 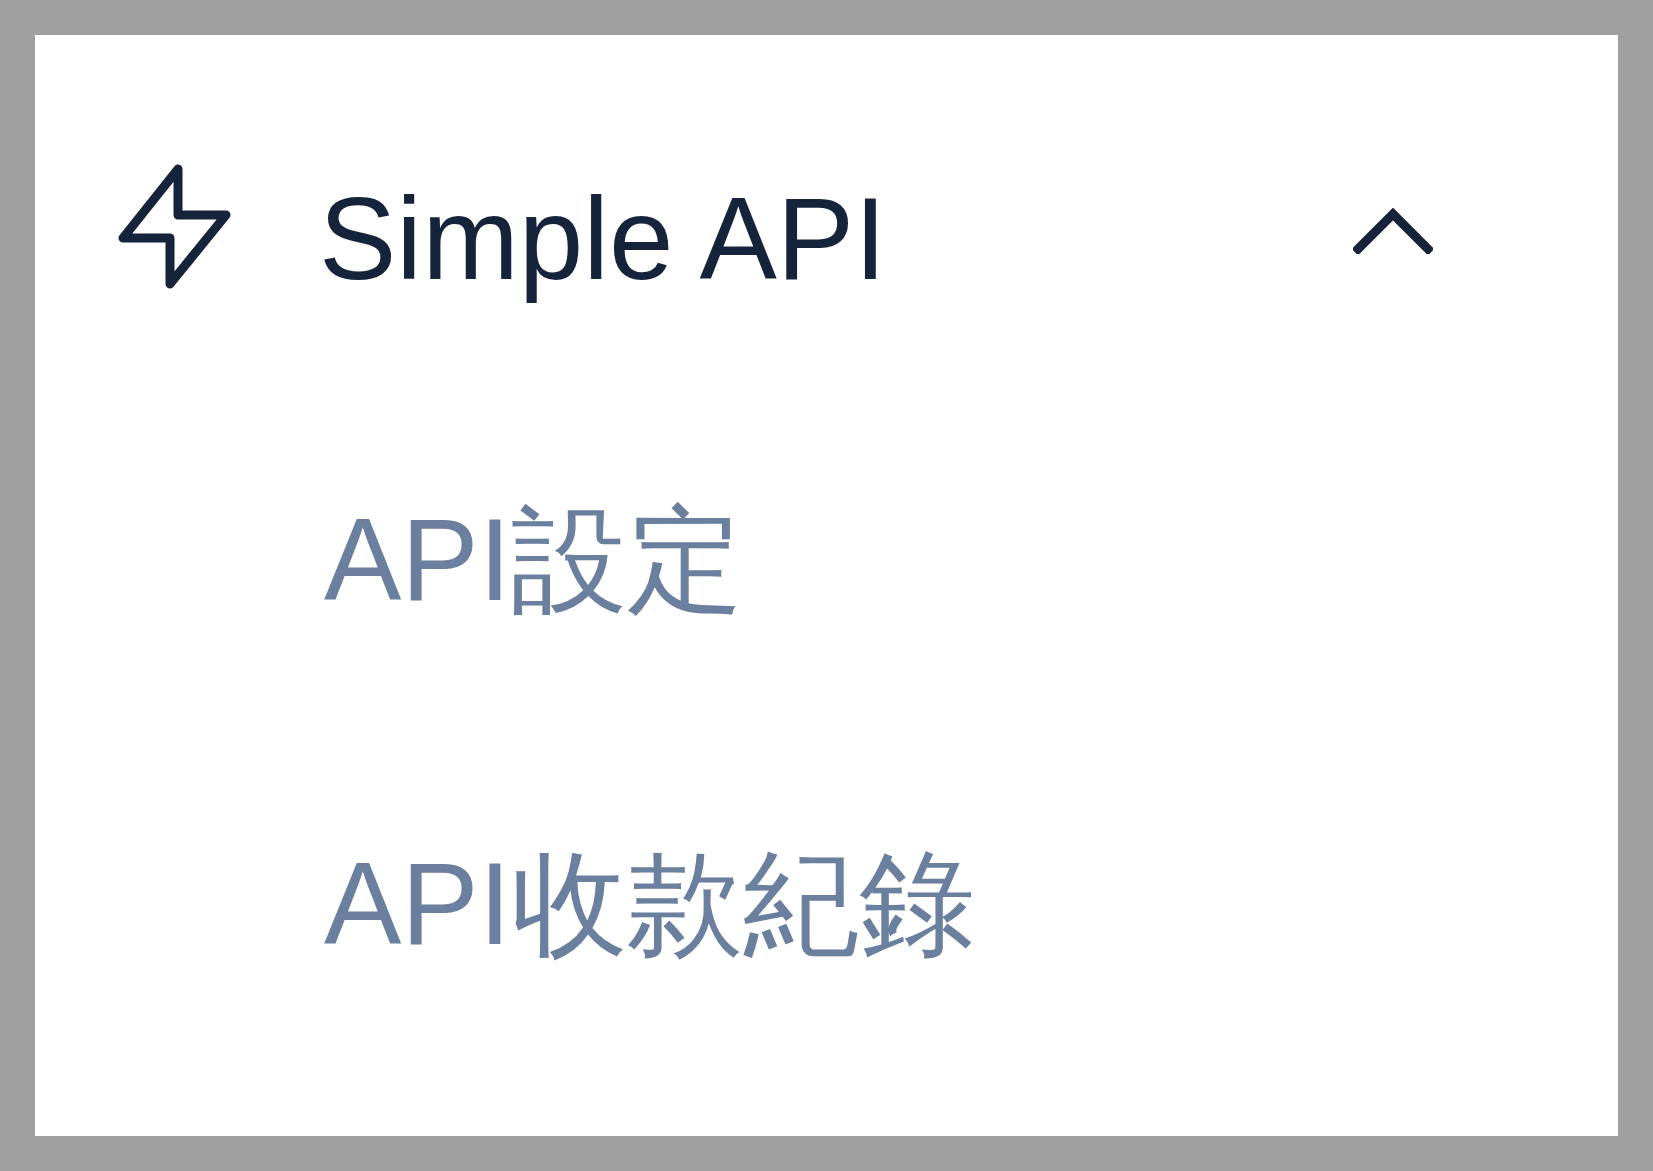 What do you see at coordinates (174, 227) in the screenshot?
I see `lightning-bolt-icon` at bounding box center [174, 227].